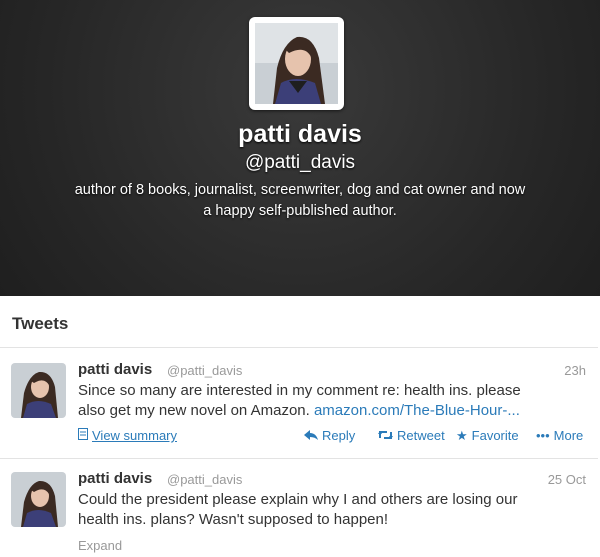 The image size is (600, 557). Describe the element at coordinates (40, 323) in the screenshot. I see `tweets-heading: Tweets` at that location.